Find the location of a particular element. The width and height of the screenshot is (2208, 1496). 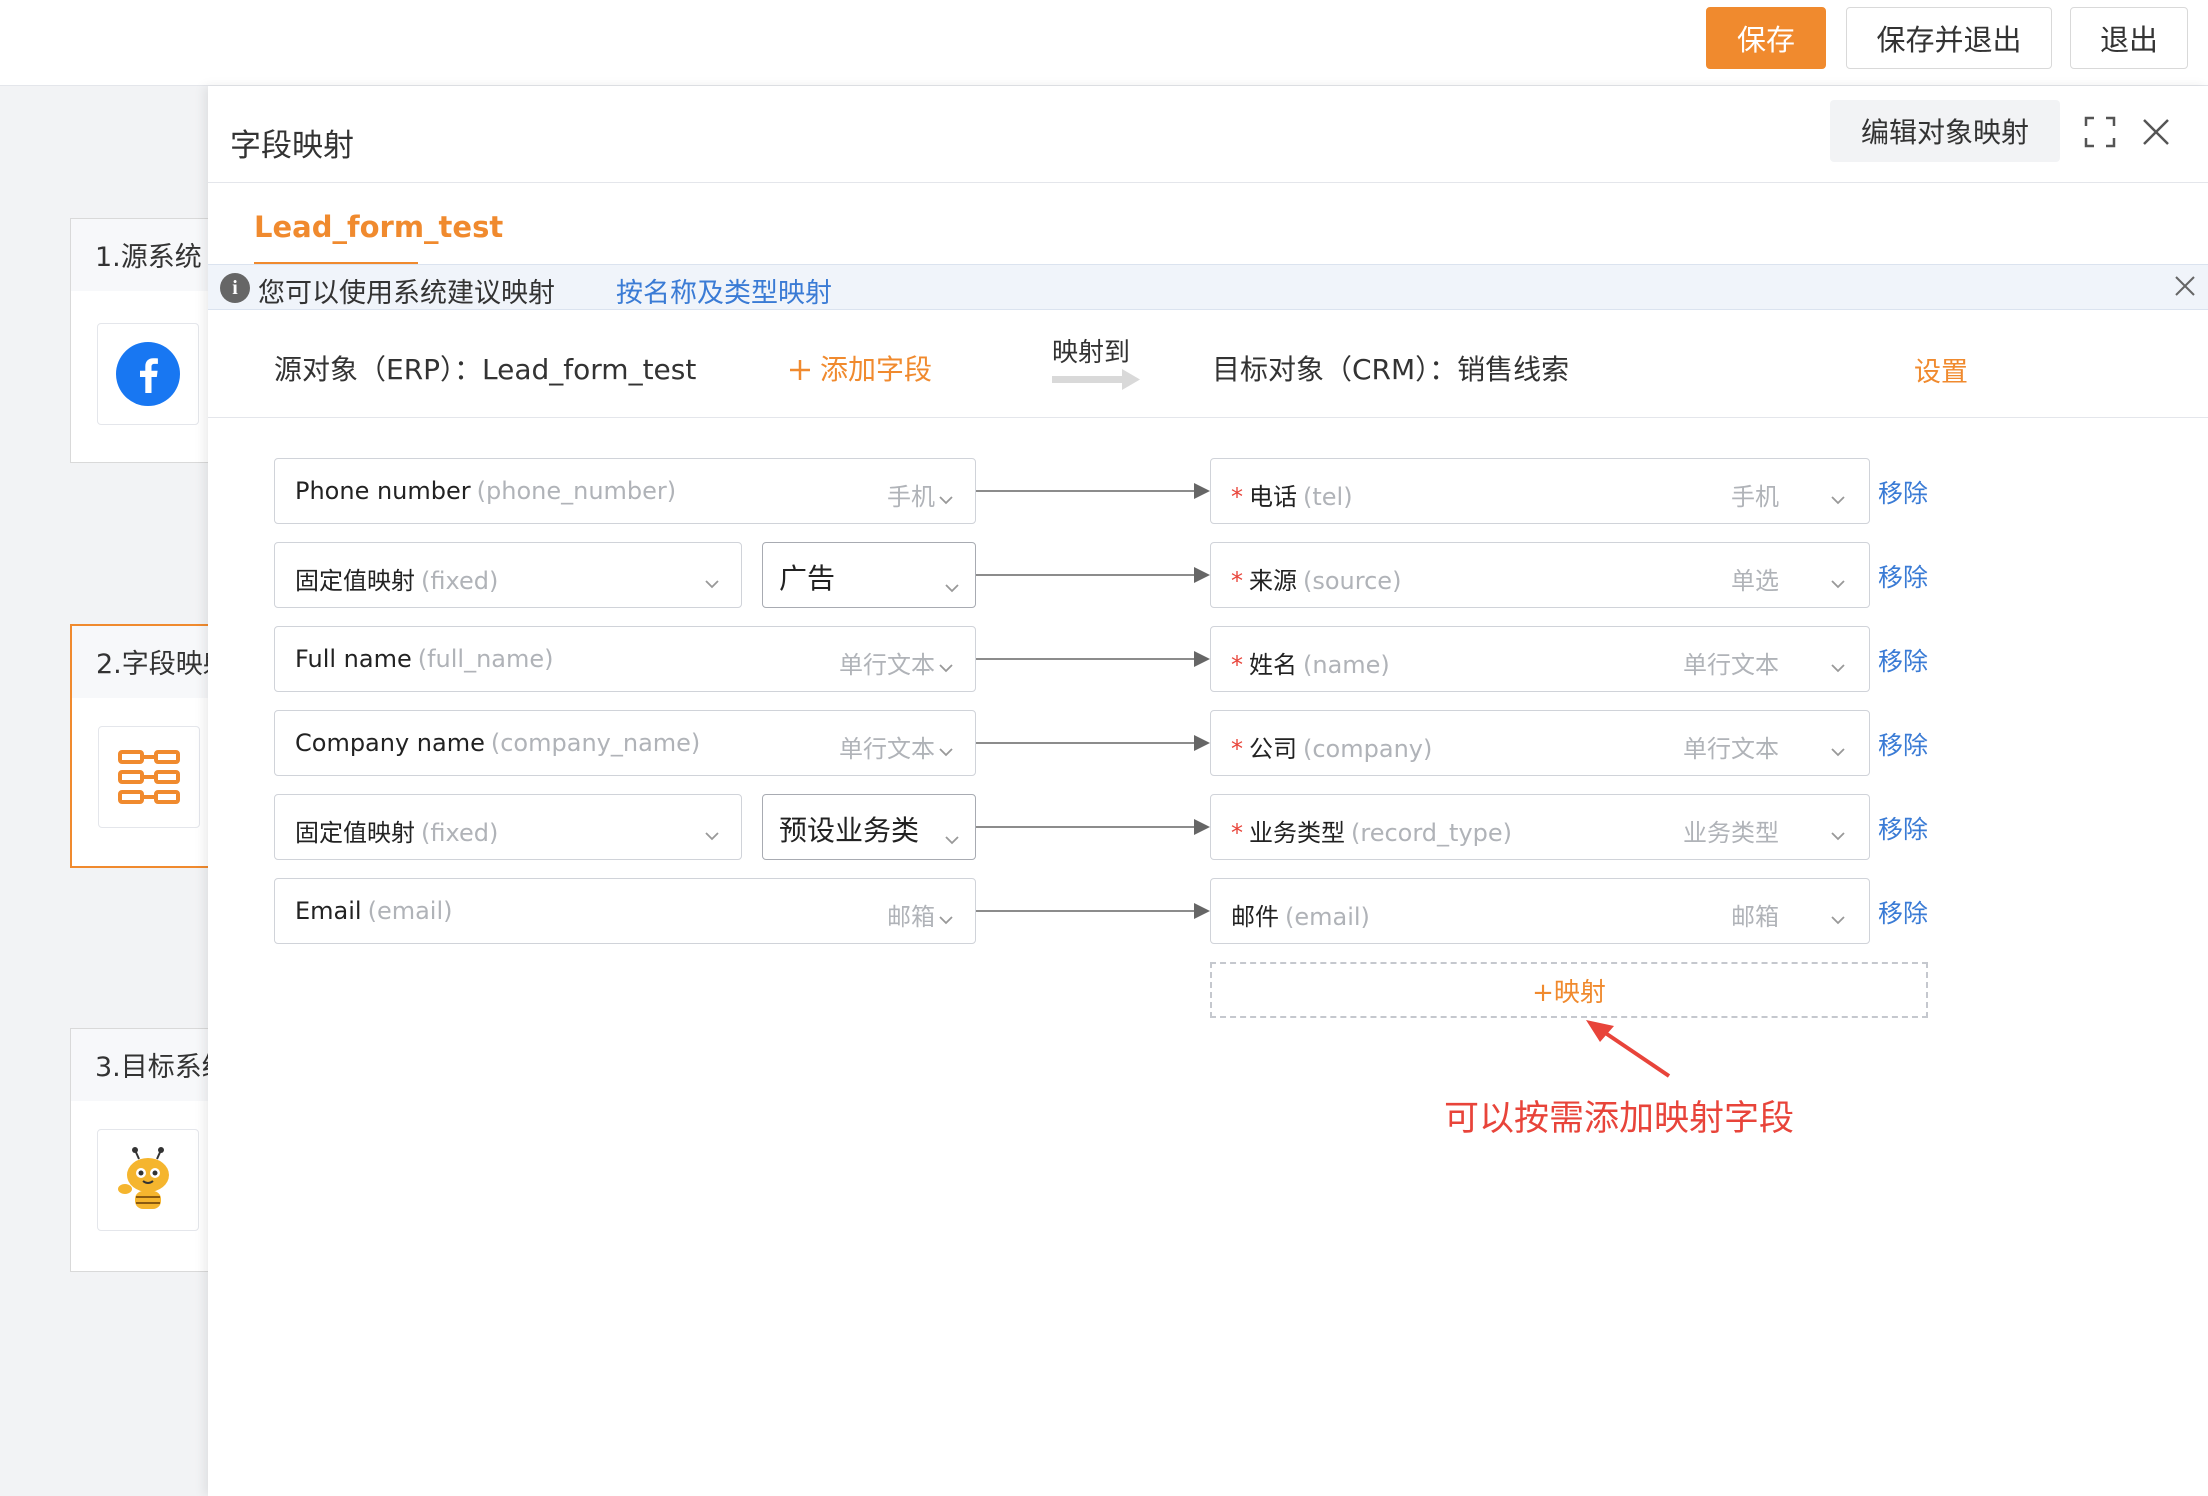

step-field-mapping: 2.字段映射 is located at coordinates (145, 746).